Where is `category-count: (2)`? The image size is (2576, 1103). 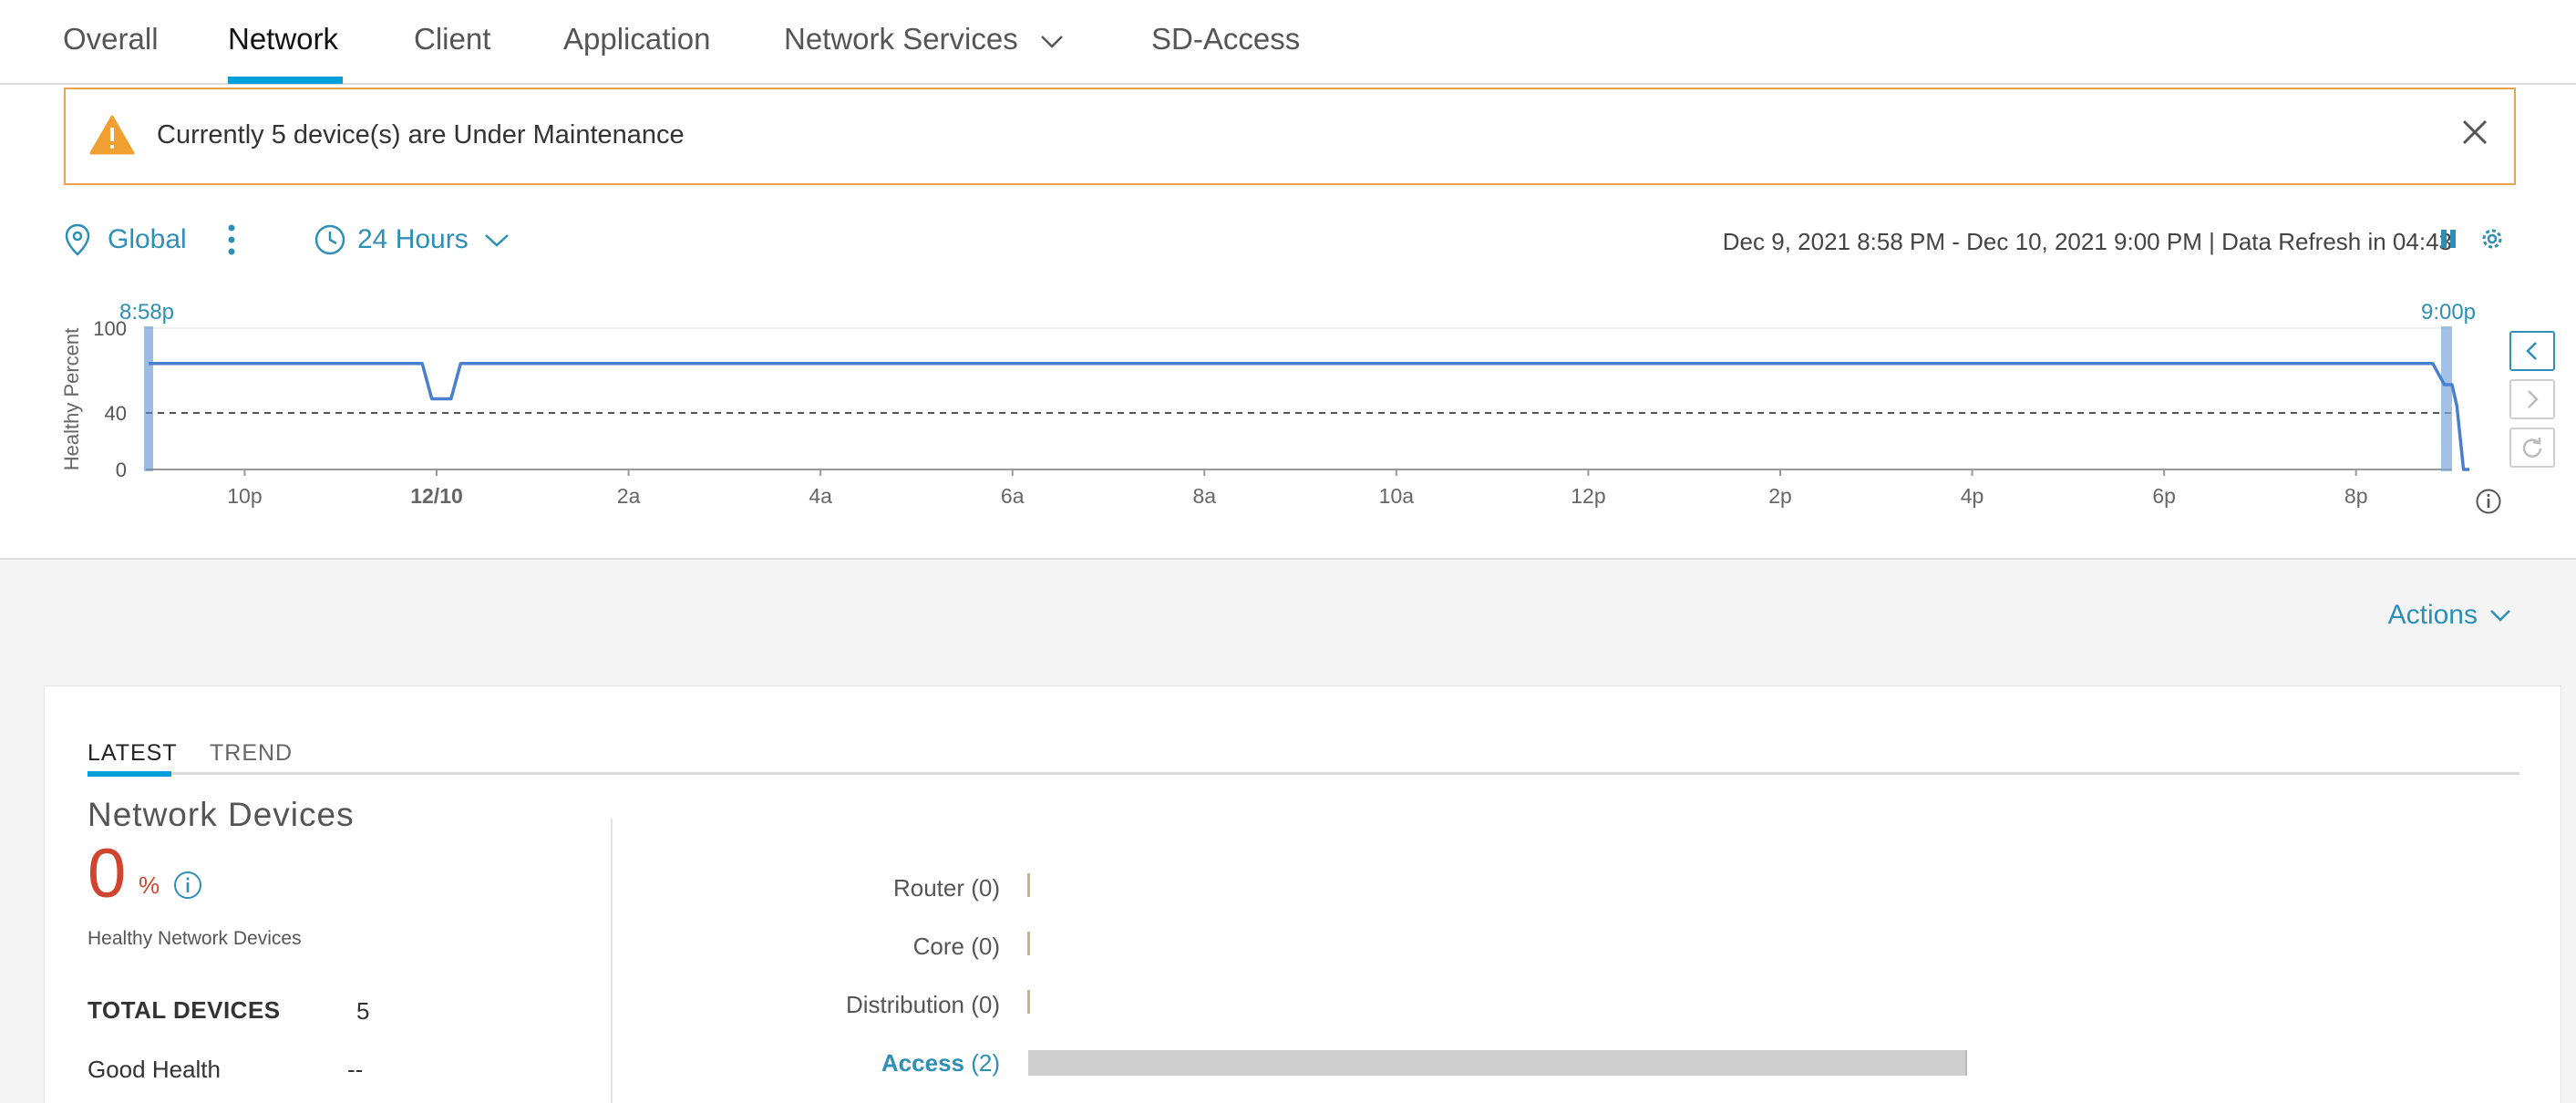
category-count: (2) is located at coordinates (985, 1063).